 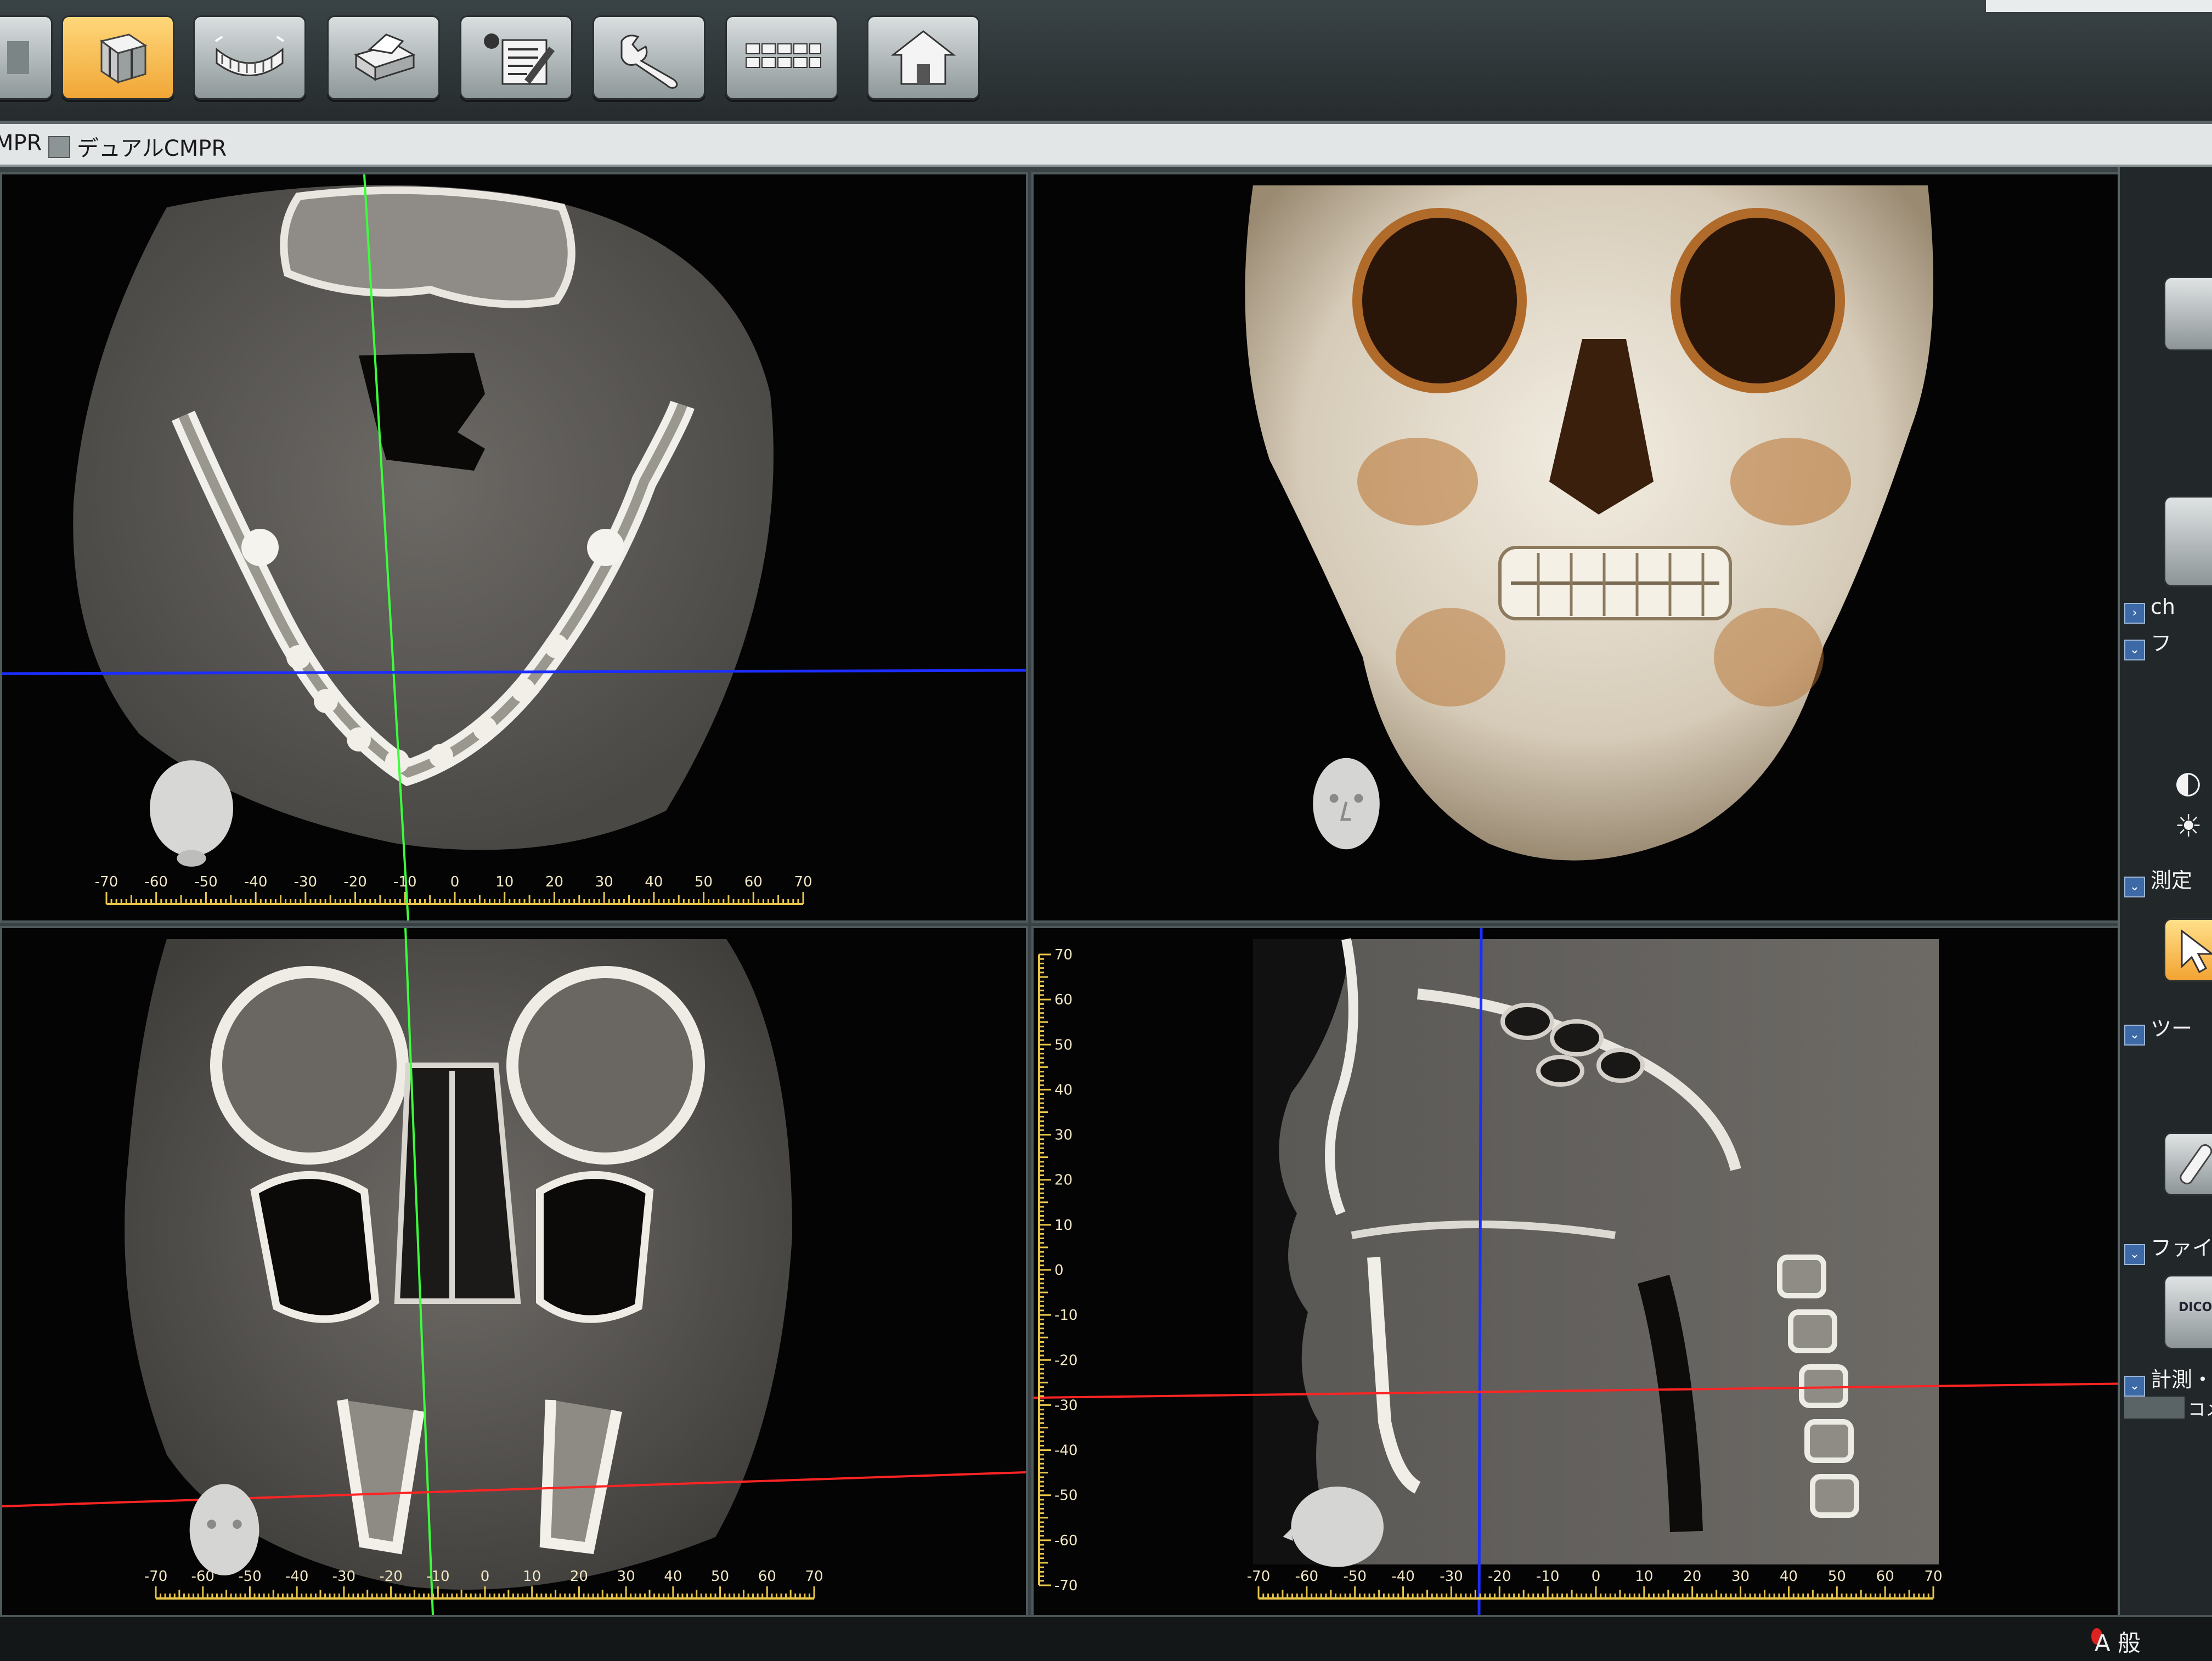 I want to click on grid-layout-icon, so click(x=783, y=56).